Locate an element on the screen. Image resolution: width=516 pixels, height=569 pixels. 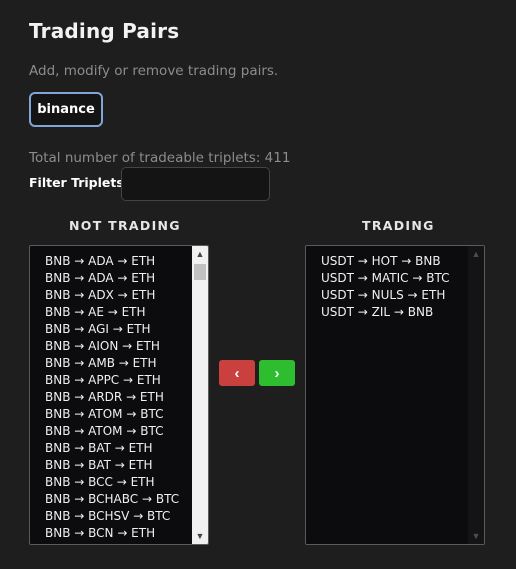
total-triplets-text: Total number of tradeable triplets: 411 is located at coordinates (160, 158).